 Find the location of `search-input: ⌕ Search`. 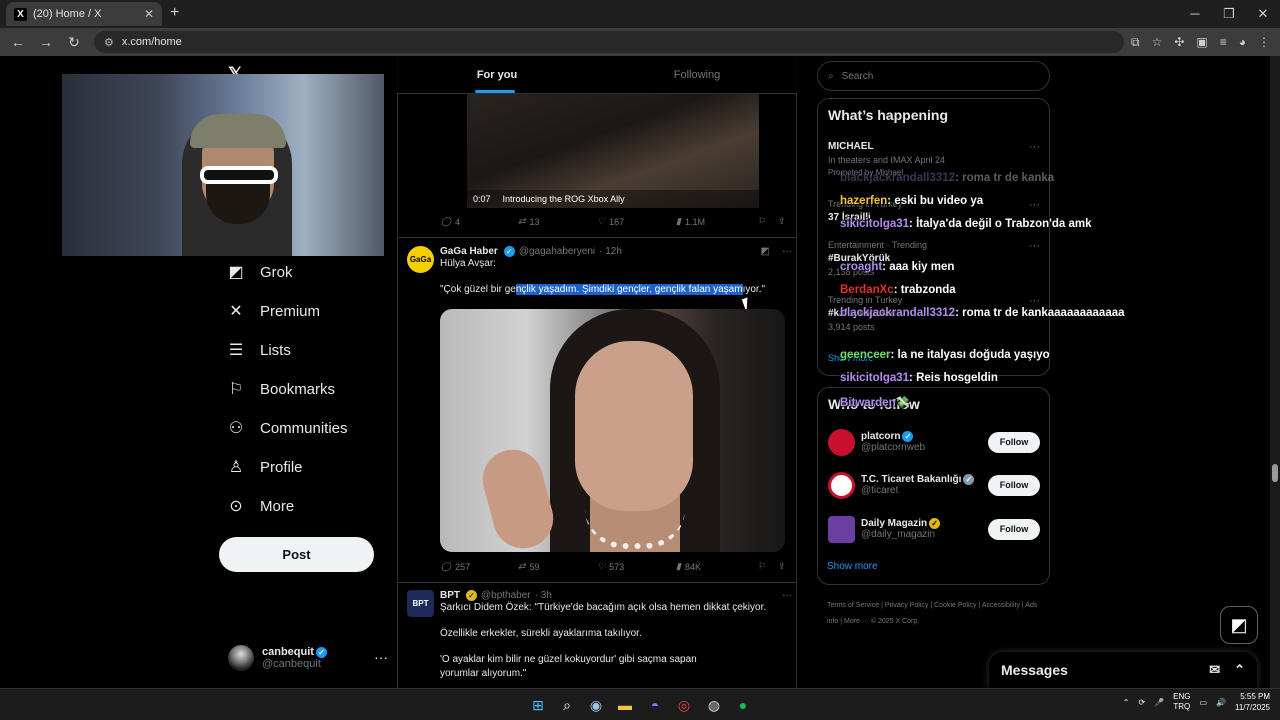

search-input: ⌕ Search is located at coordinates (933, 76).